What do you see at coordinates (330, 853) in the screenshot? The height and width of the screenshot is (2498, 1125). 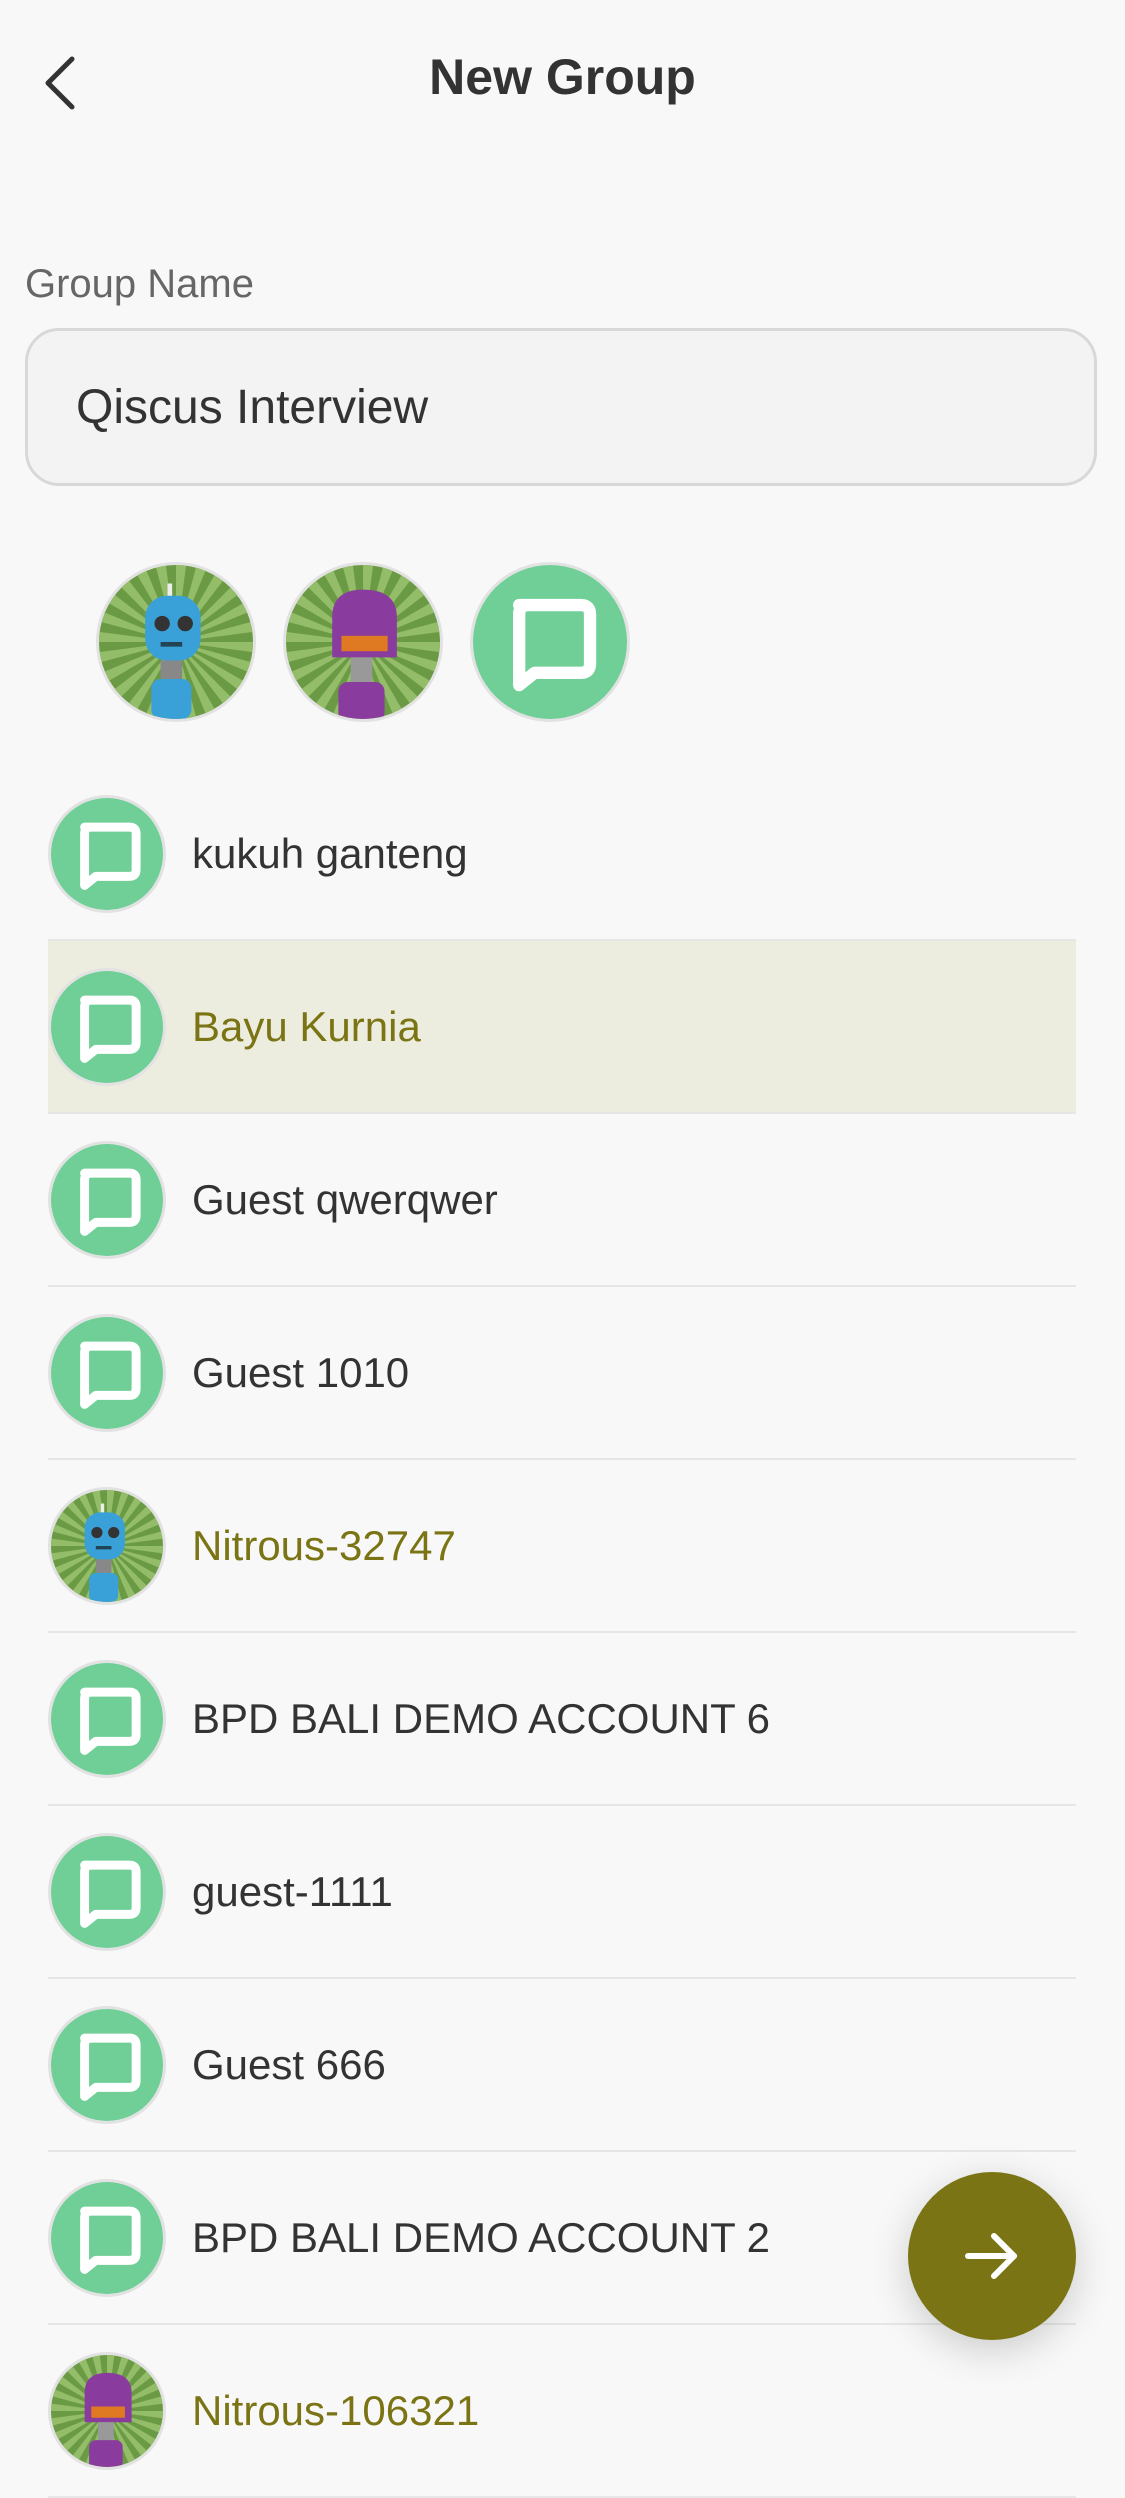 I see `contact-name: kukuh ganteng` at bounding box center [330, 853].